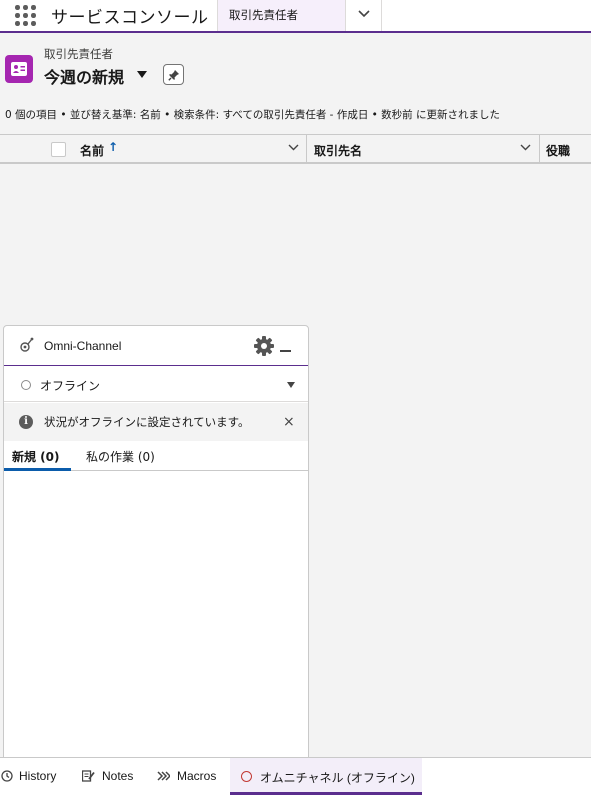 The width and height of the screenshot is (591, 795). What do you see at coordinates (83, 346) in the screenshot?
I see `omni-channel-title: Omni-Channel` at bounding box center [83, 346].